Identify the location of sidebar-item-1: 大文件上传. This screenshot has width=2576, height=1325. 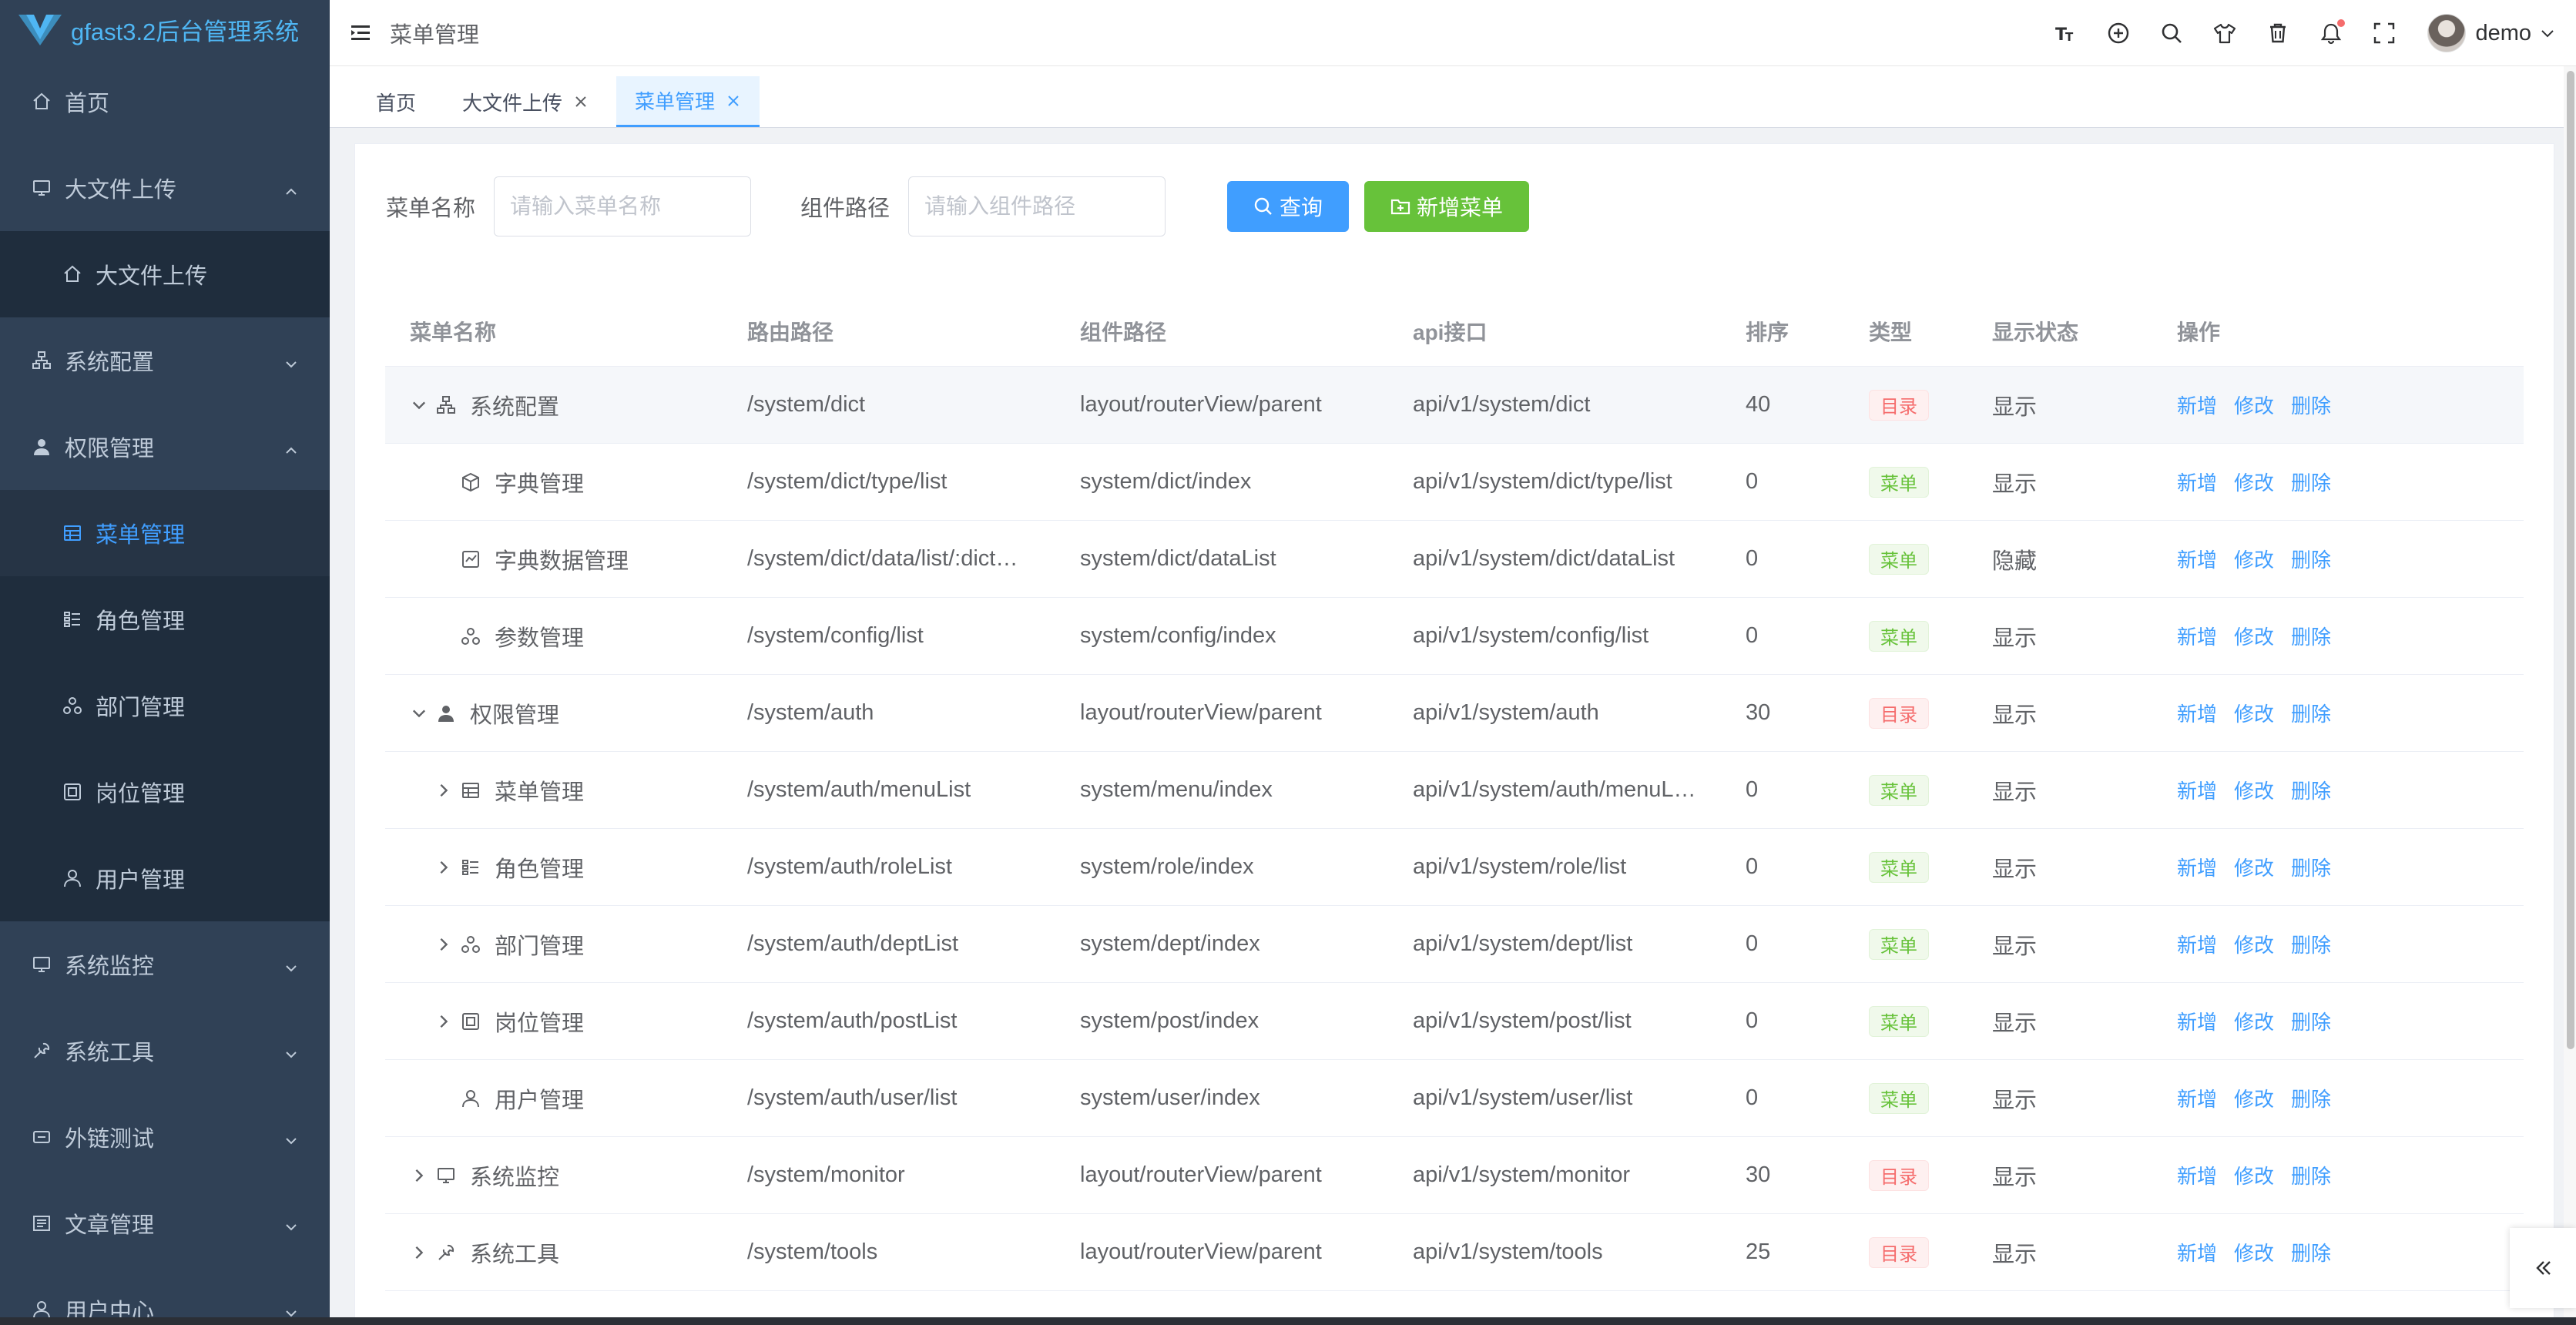
(165, 188).